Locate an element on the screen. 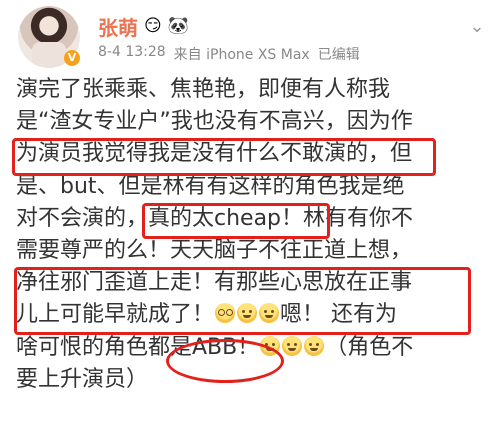 The height and width of the screenshot is (422, 500). post-line: 是“渣女专业户”我也没有不高兴，因为作 is located at coordinates (214, 122).